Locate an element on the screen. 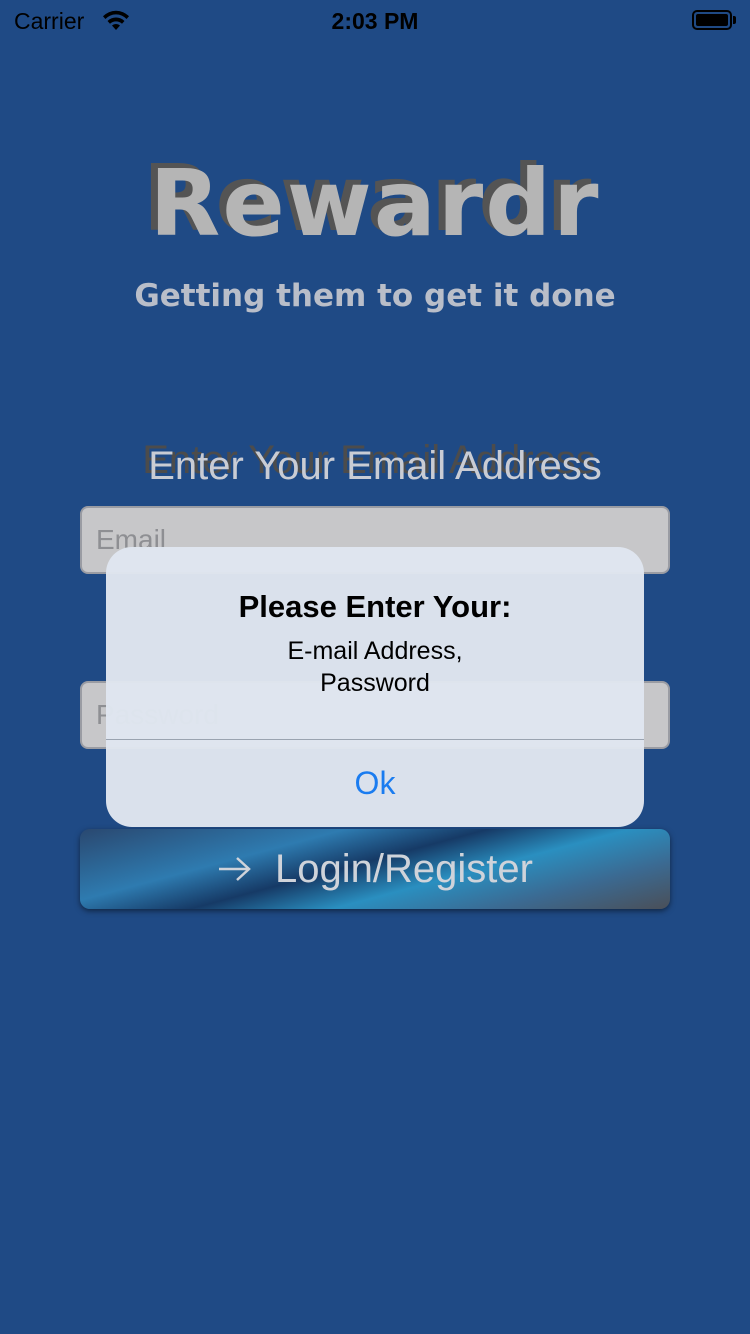  alert-message-line: E-mail Address, is located at coordinates (375, 651).